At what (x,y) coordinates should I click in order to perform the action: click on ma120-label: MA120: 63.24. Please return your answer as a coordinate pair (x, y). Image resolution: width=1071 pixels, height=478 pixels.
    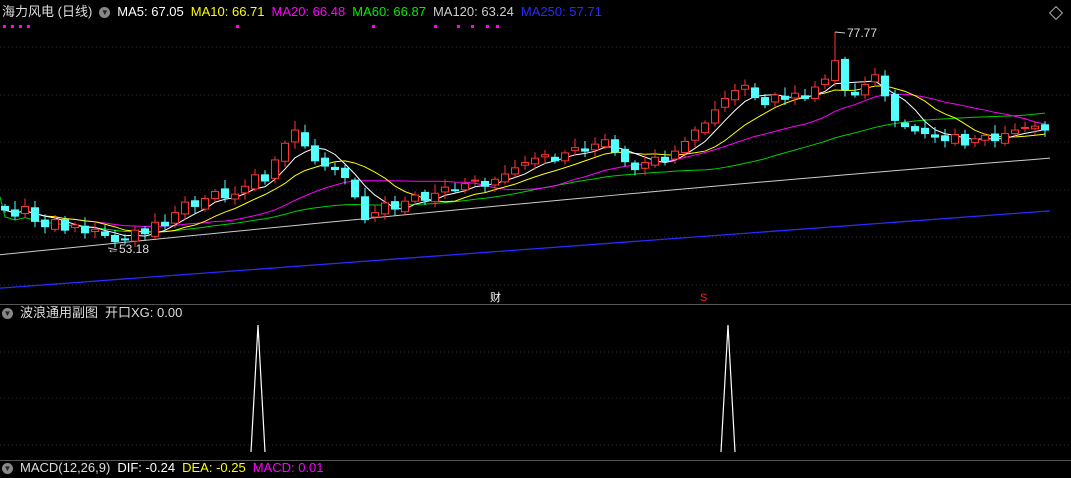
    Looking at the image, I should click on (473, 11).